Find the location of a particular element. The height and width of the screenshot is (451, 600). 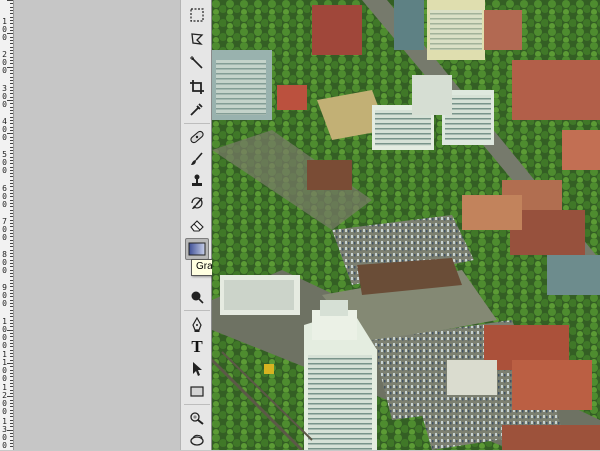

lasso-tool is located at coordinates (197, 39).